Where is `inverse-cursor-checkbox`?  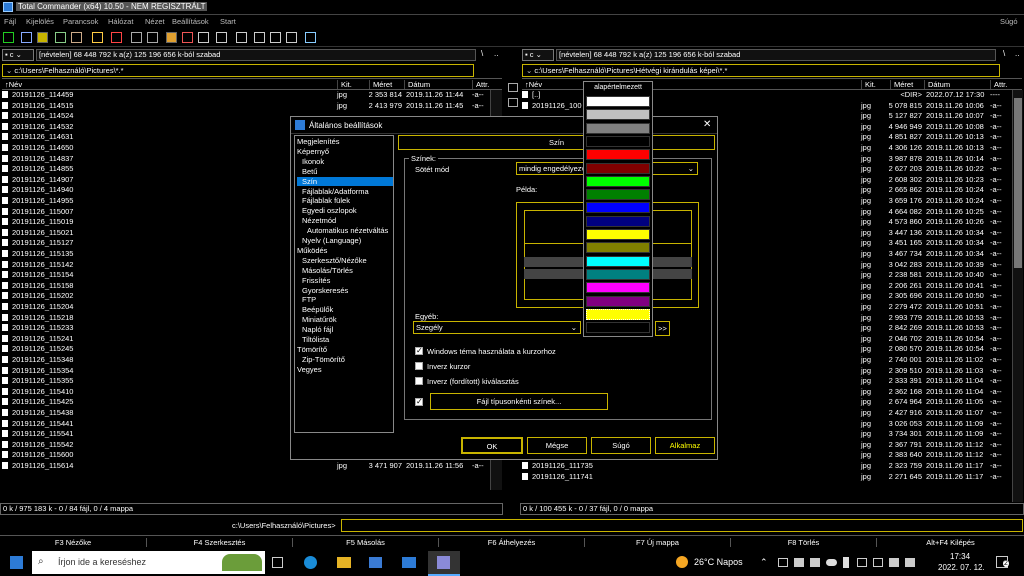 inverse-cursor-checkbox is located at coordinates (419, 366).